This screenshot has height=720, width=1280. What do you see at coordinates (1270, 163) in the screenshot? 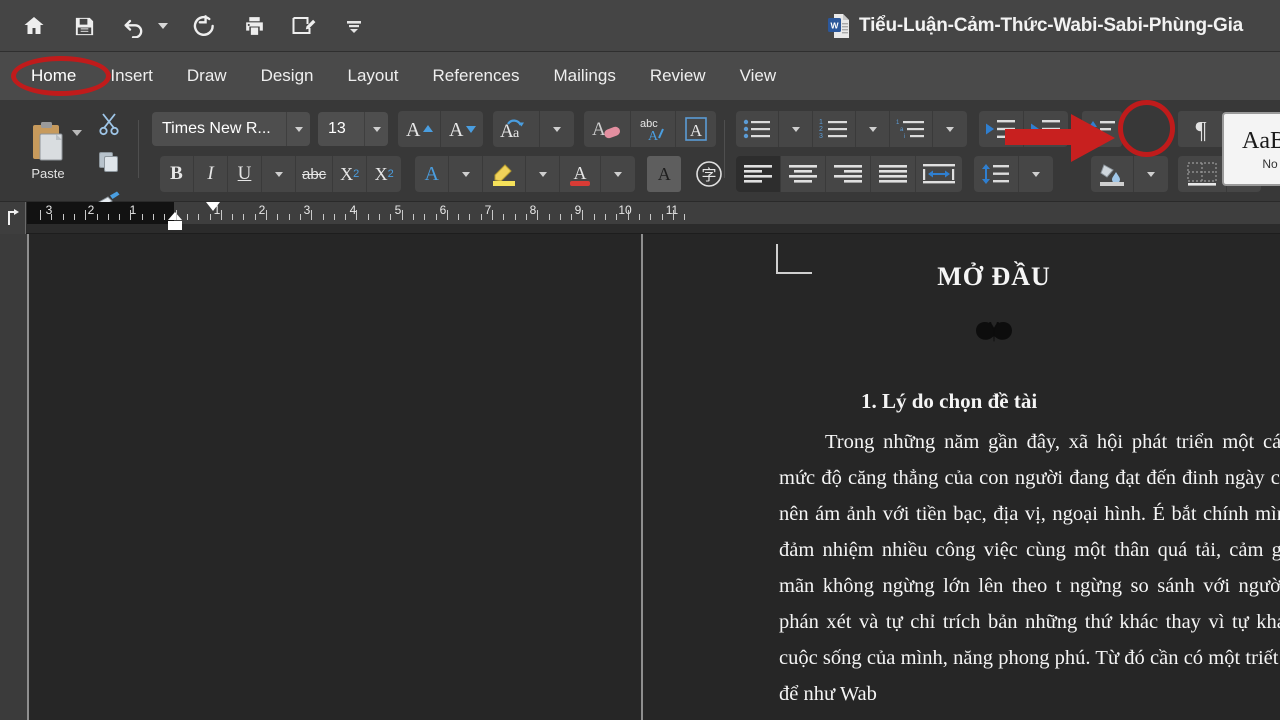
I see `style-name: No` at bounding box center [1270, 163].